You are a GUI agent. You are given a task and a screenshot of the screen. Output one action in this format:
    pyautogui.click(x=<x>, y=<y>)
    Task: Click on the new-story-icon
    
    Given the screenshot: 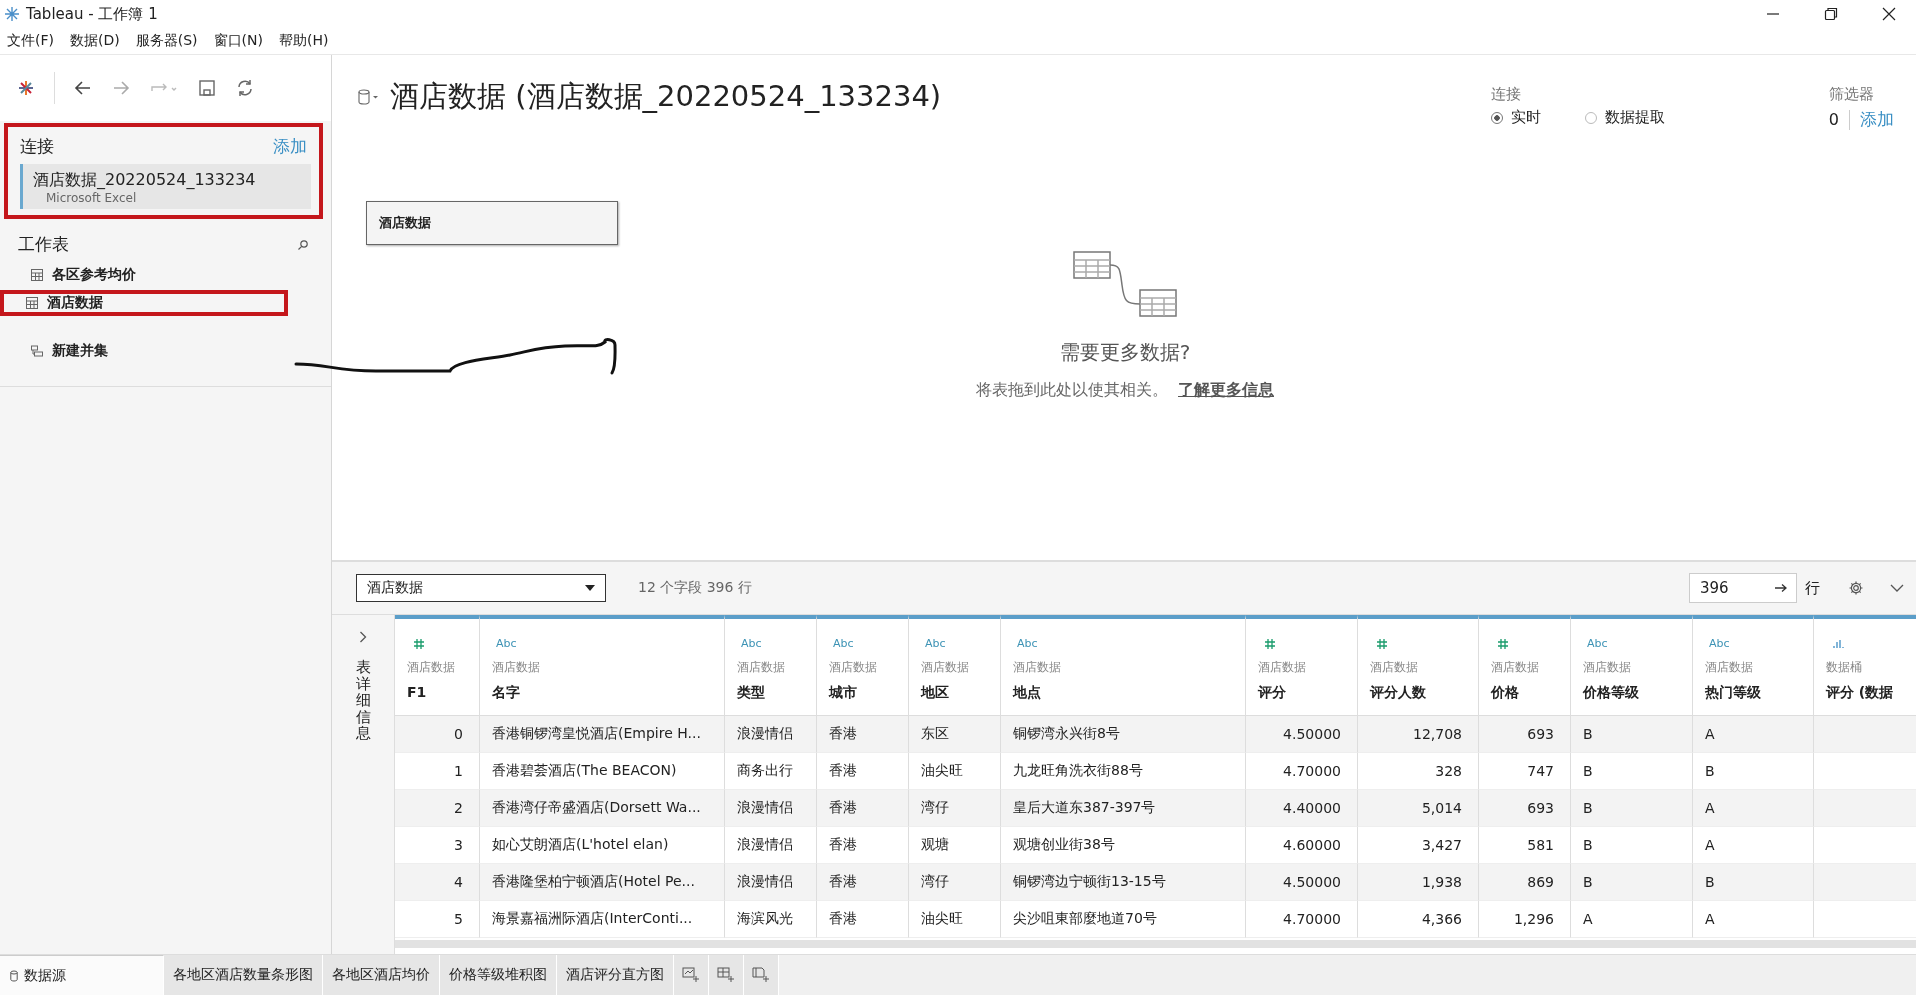 What is the action you would take?
    pyautogui.click(x=761, y=975)
    